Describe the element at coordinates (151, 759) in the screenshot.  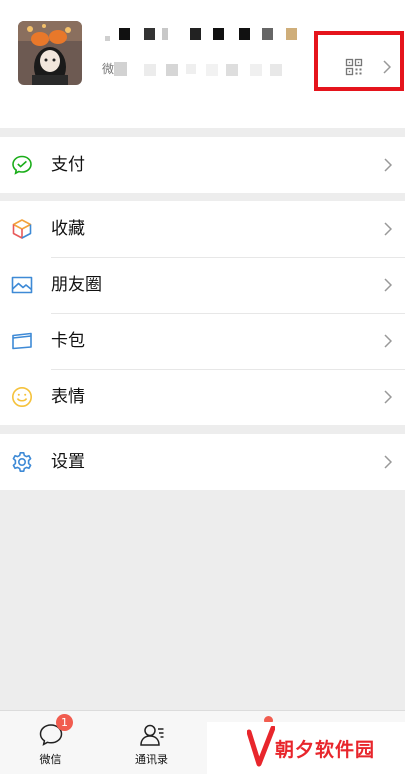
I see `tab-label-contacts: 通讯录` at that location.